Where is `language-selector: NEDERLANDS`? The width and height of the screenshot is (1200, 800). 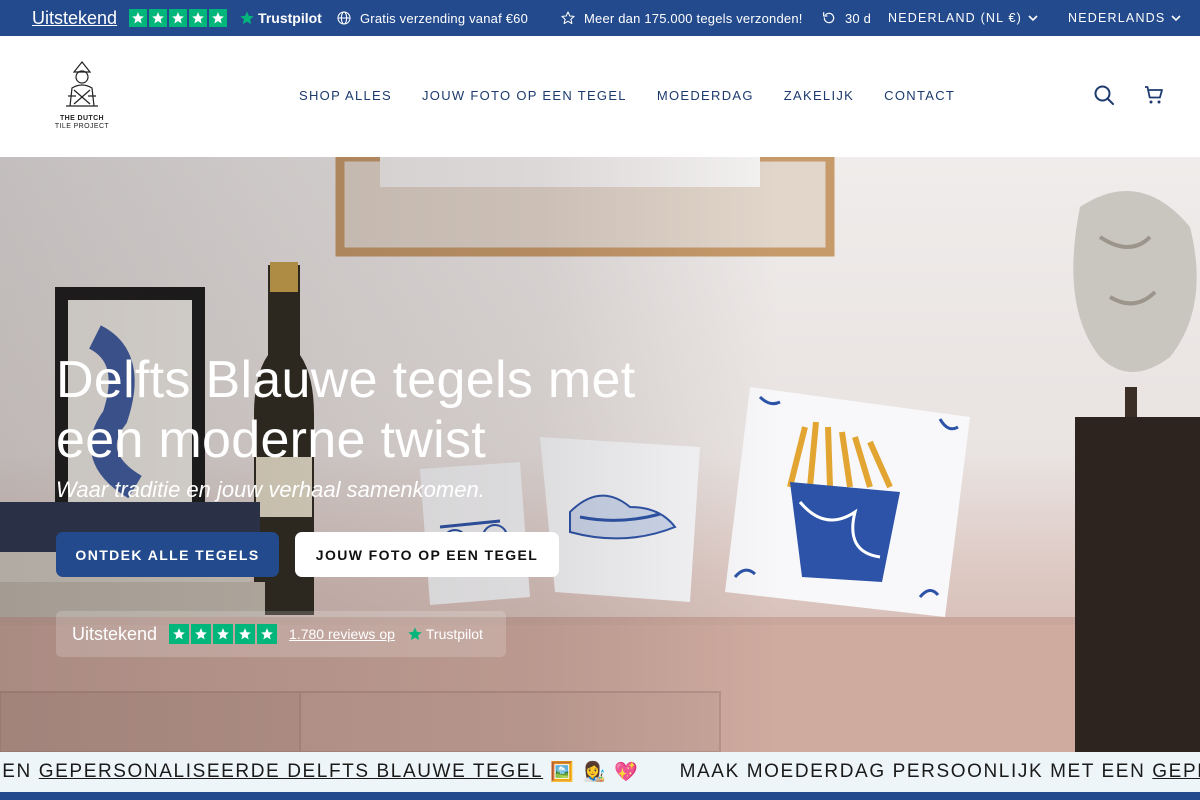
language-selector: NEDERLANDS is located at coordinates (1125, 18).